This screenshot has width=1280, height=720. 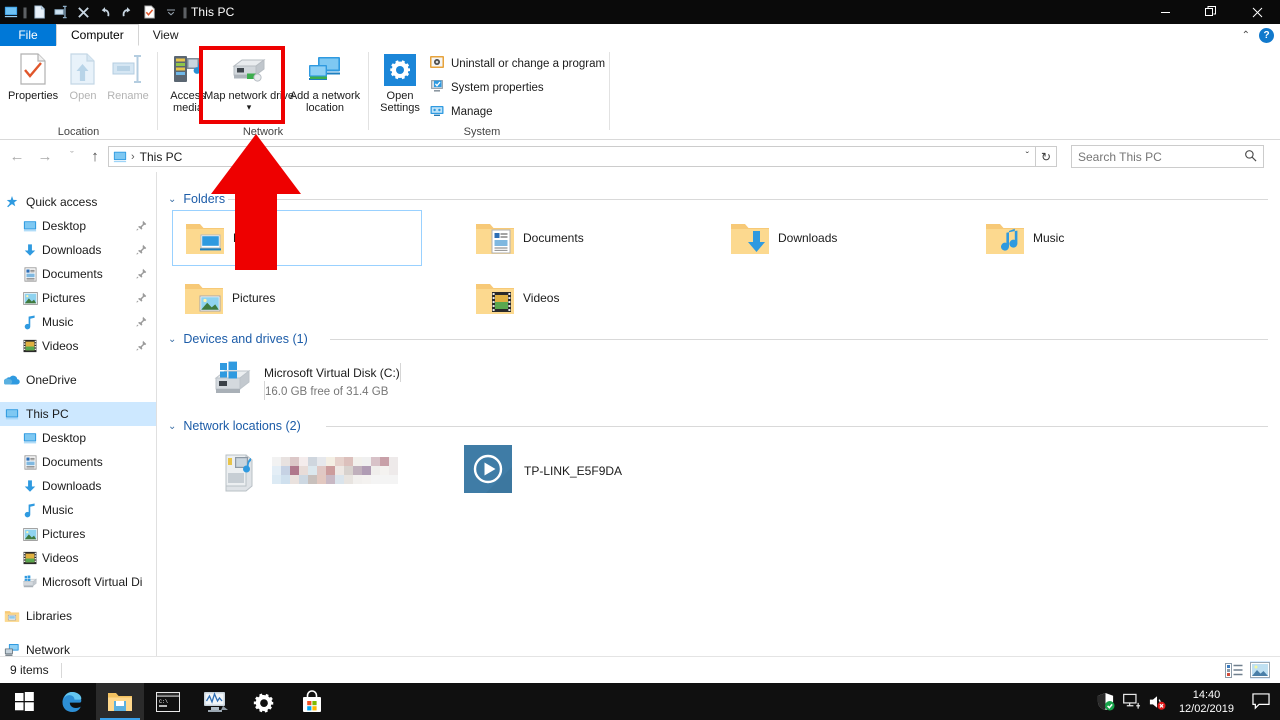 What do you see at coordinates (400, 82) in the screenshot?
I see `open-settings-button: Open Settings` at bounding box center [400, 82].